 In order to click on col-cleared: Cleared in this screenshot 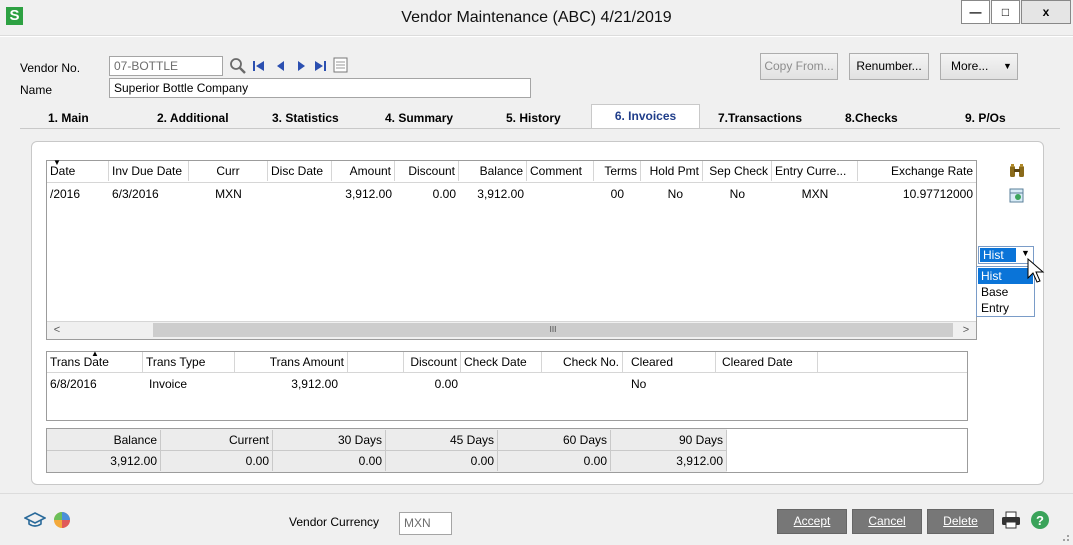, I will do `click(669, 362)`.